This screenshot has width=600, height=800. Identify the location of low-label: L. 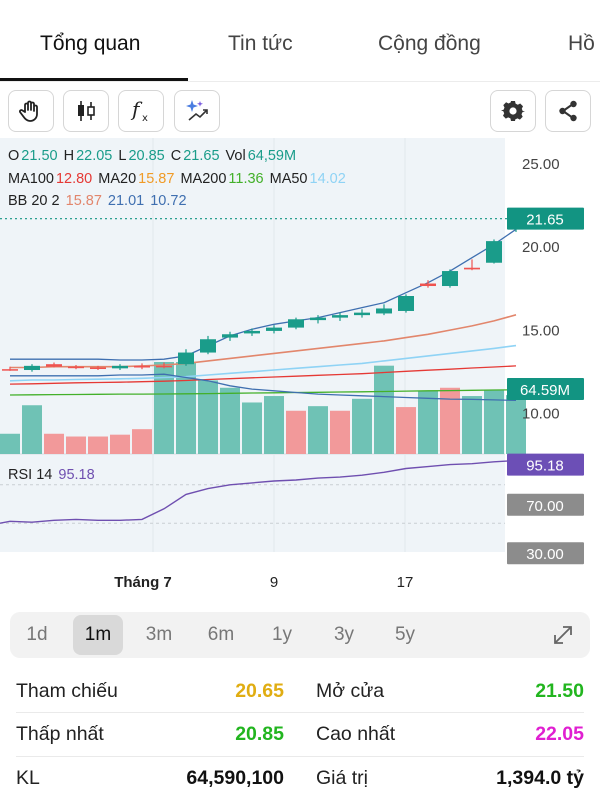
(122, 156).